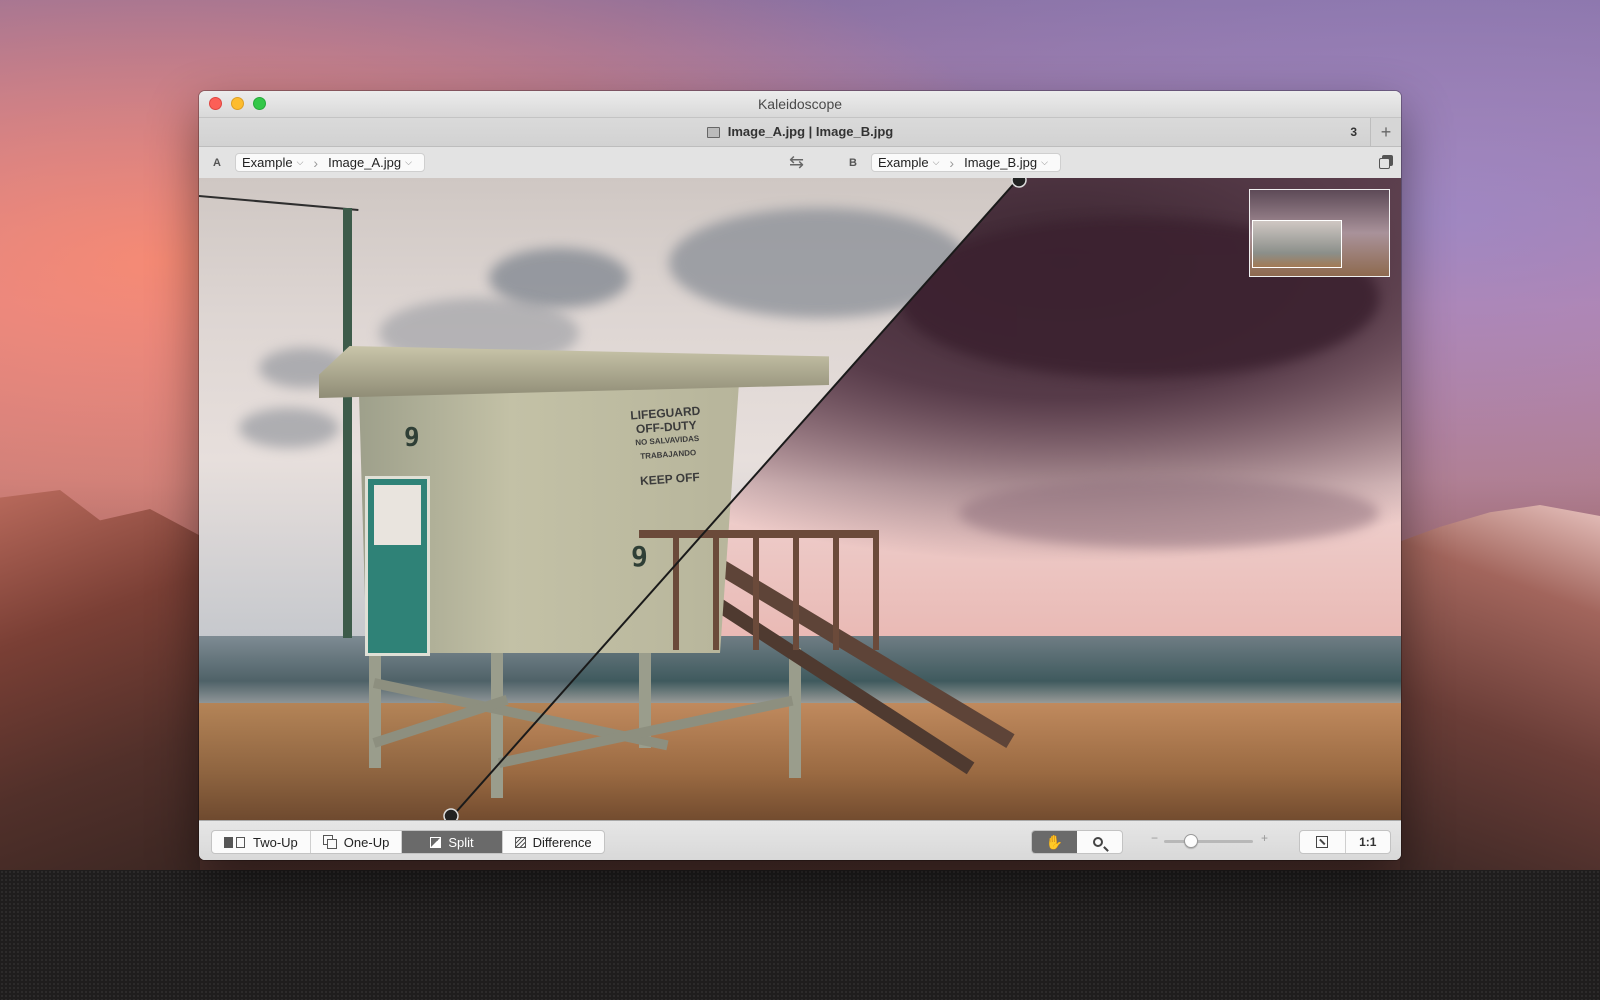  I want to click on hand-tool-button: ✋, so click(1054, 842).